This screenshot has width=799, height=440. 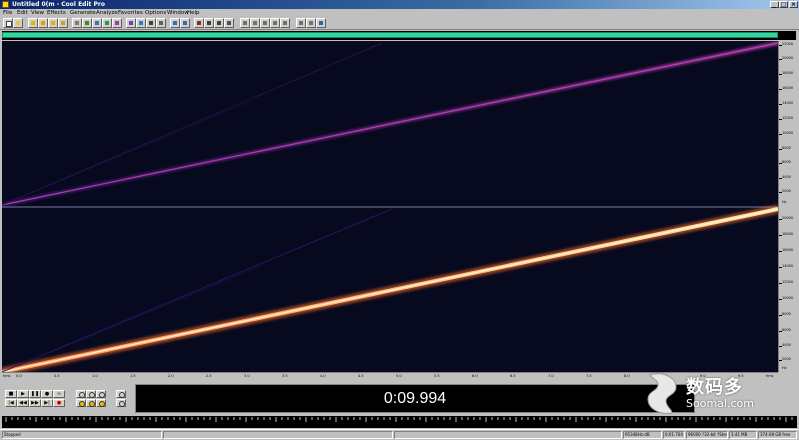 I want to click on zoom-out-h-icon, so click(x=91, y=394).